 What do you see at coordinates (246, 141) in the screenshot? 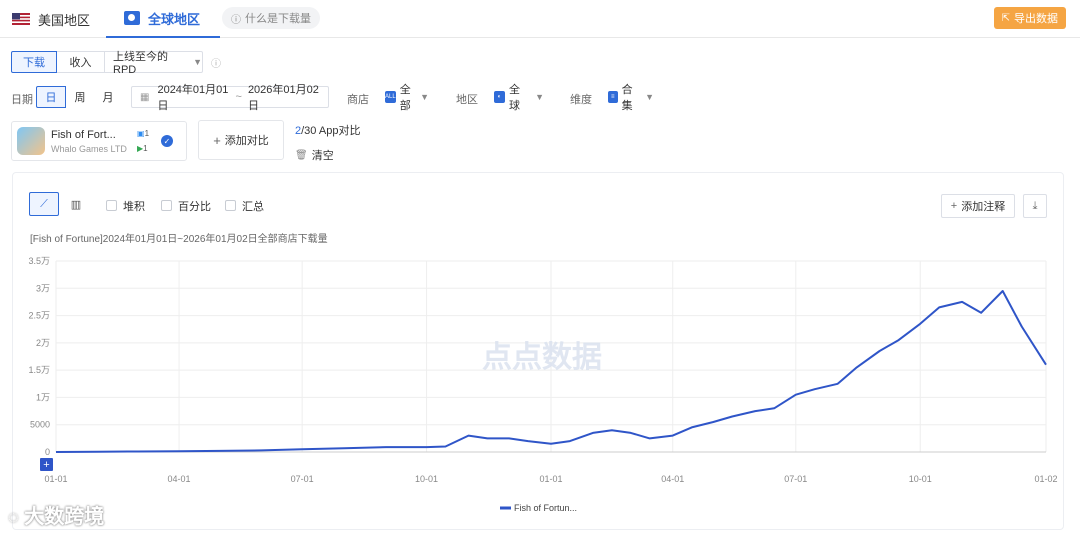
I see `add-compare-label: 添加对比` at bounding box center [246, 141].